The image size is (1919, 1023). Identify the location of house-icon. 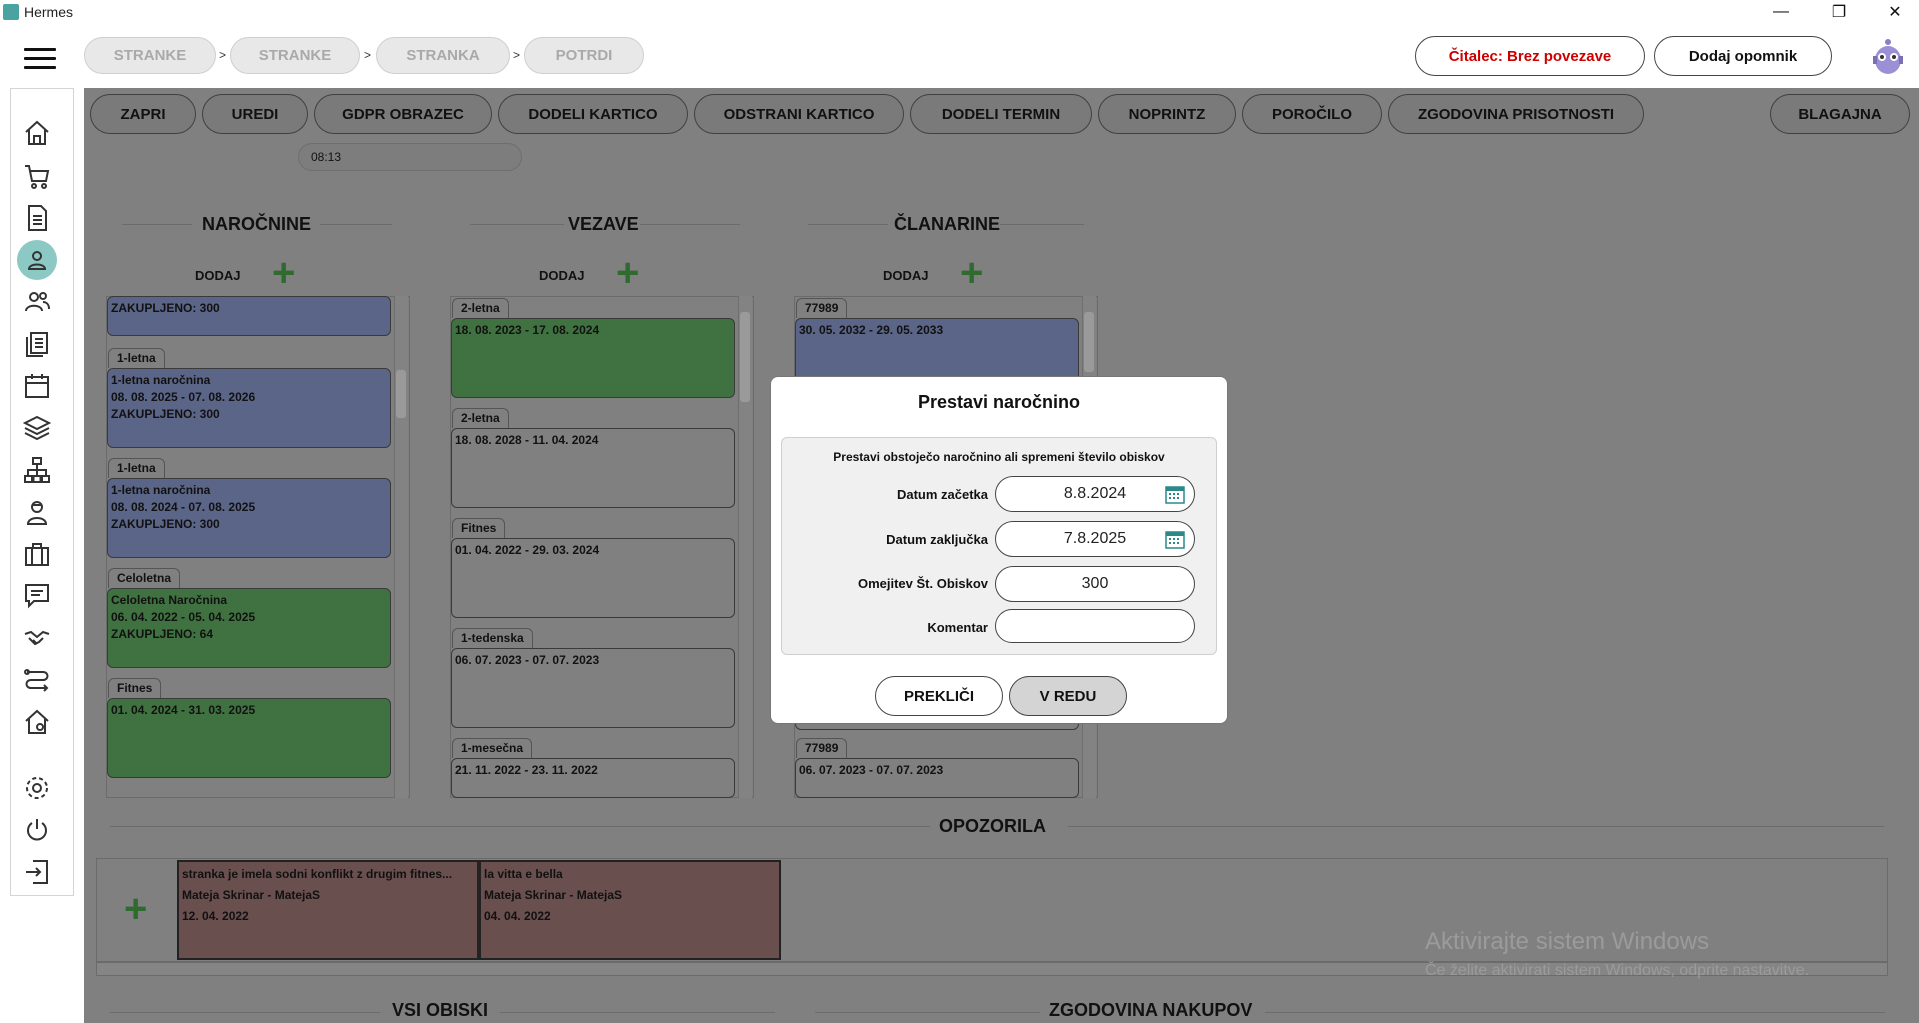
(37, 722).